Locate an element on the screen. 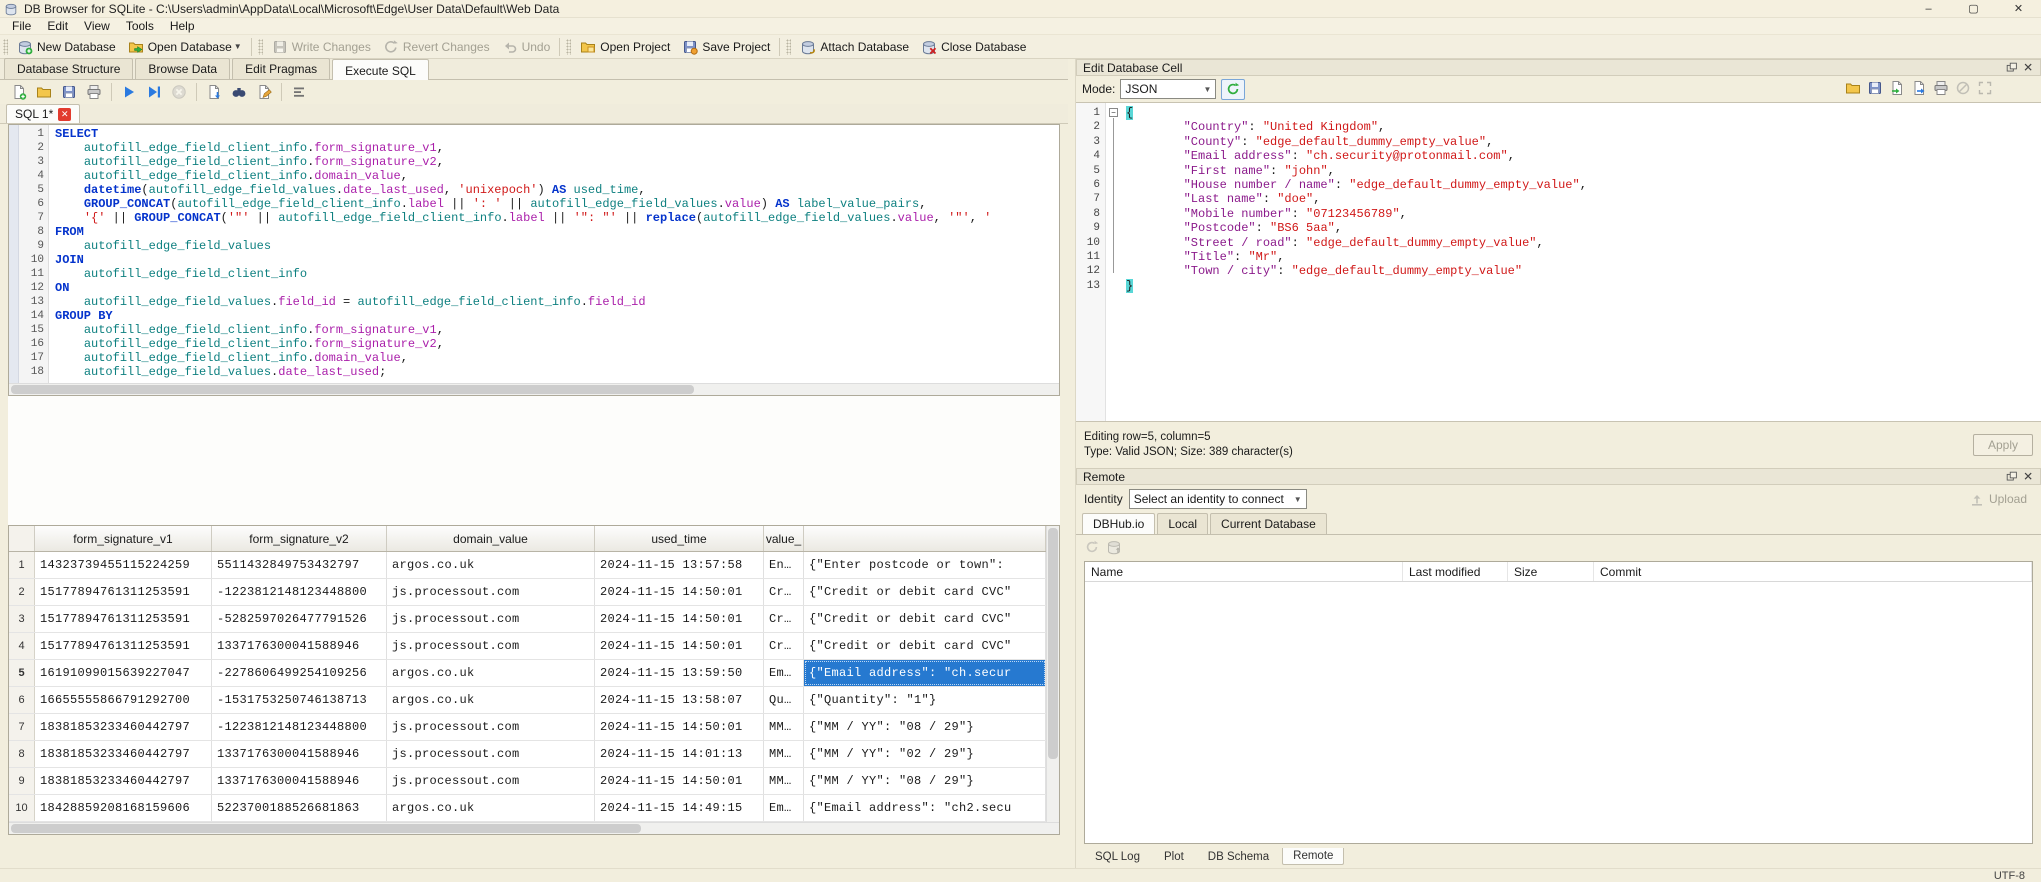  export-button is located at coordinates (1919, 89).